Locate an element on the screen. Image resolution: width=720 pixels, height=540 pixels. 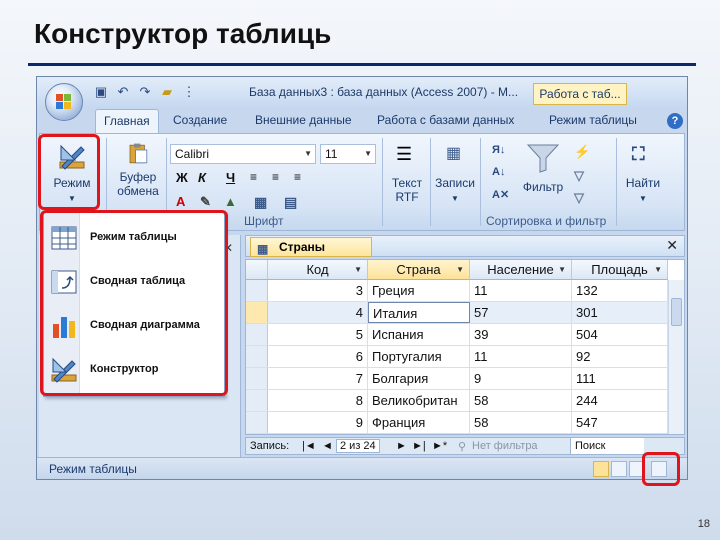
open-folder-icon: ▰ is located at coordinates (167, 92).